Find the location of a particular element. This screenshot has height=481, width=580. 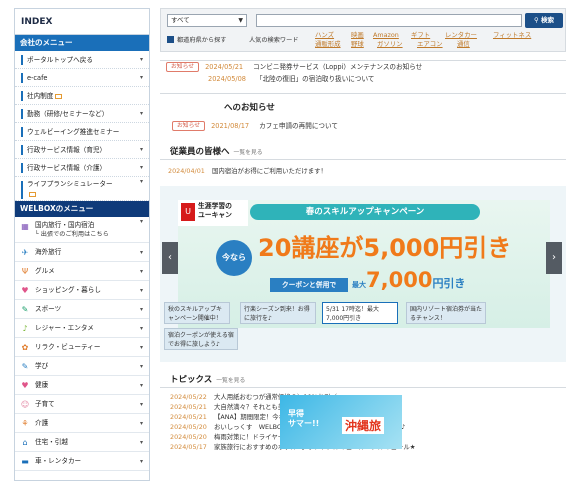

keyword-link: ガソリン is located at coordinates (390, 44).